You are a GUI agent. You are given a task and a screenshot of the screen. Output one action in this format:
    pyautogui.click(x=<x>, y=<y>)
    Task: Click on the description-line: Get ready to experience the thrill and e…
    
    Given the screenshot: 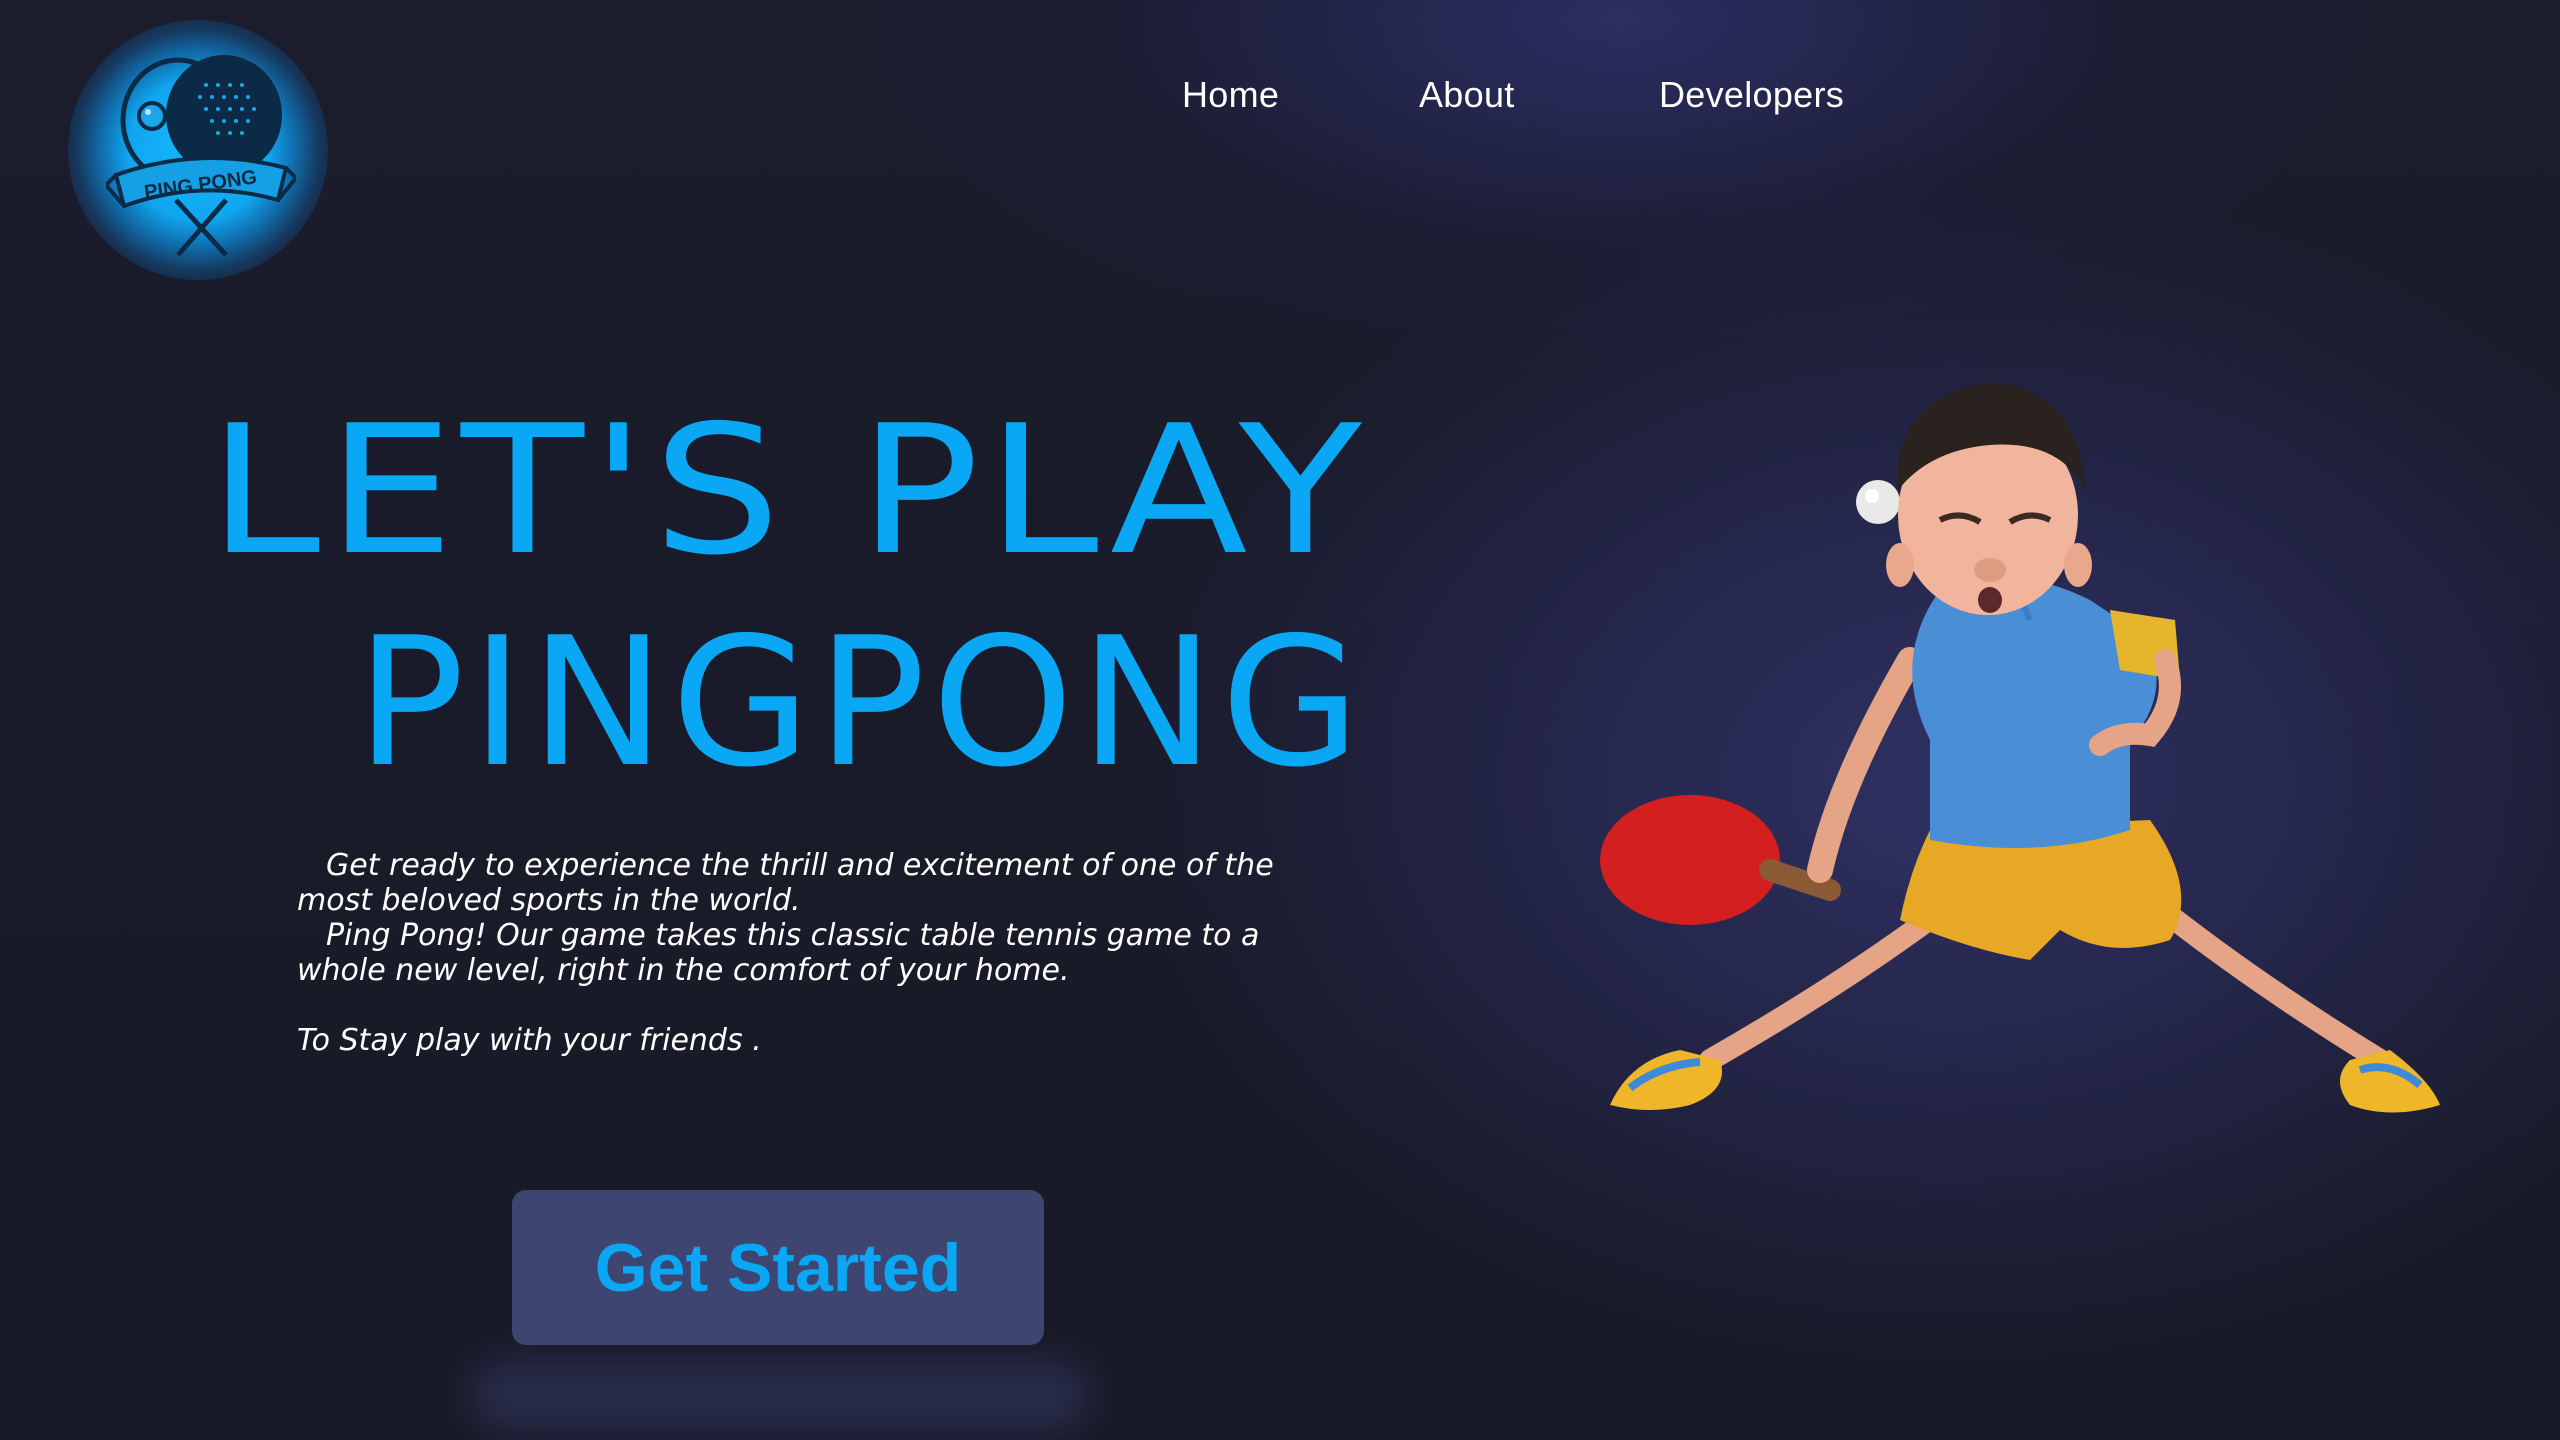 What is the action you would take?
    pyautogui.click(x=800, y=865)
    